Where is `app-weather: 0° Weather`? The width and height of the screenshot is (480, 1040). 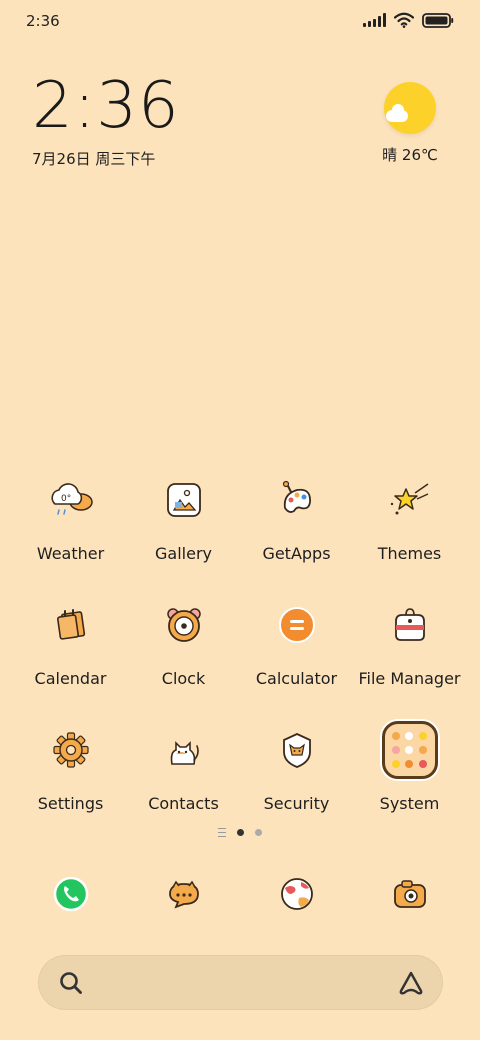
app-weather: 0° Weather is located at coordinates (70, 532).